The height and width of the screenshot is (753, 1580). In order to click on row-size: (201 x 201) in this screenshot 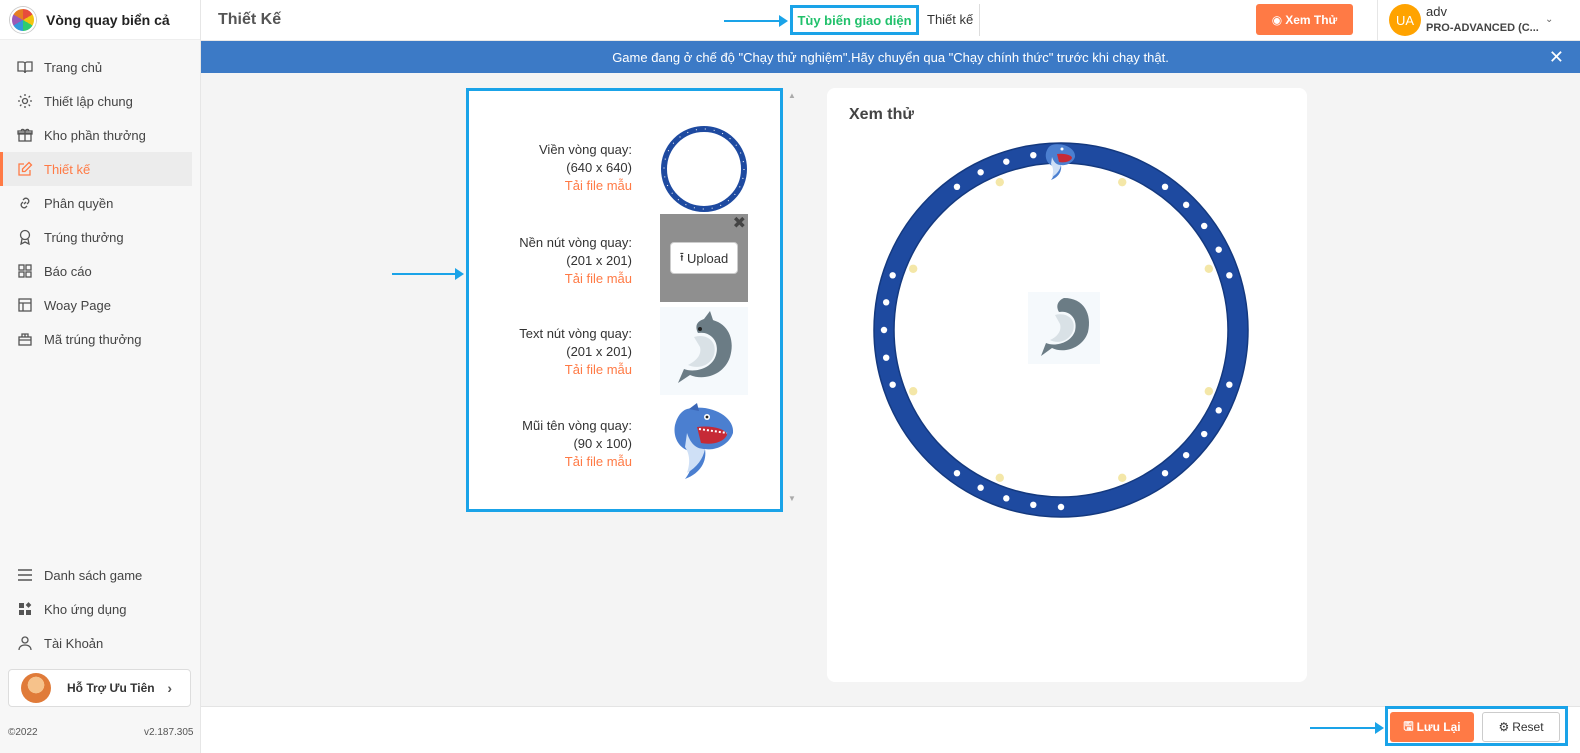, I will do `click(599, 260)`.